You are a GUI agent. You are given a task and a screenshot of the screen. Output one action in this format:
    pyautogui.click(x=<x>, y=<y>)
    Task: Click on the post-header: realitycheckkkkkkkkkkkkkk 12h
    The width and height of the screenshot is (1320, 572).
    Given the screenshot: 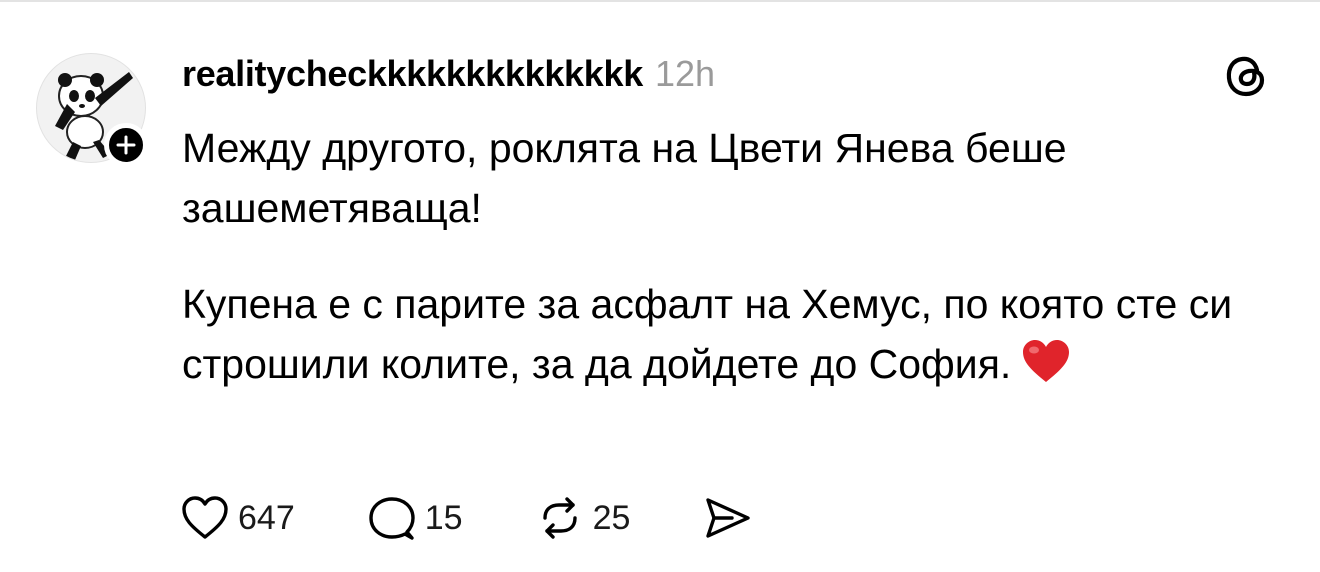 What is the action you would take?
    pyautogui.click(x=448, y=74)
    